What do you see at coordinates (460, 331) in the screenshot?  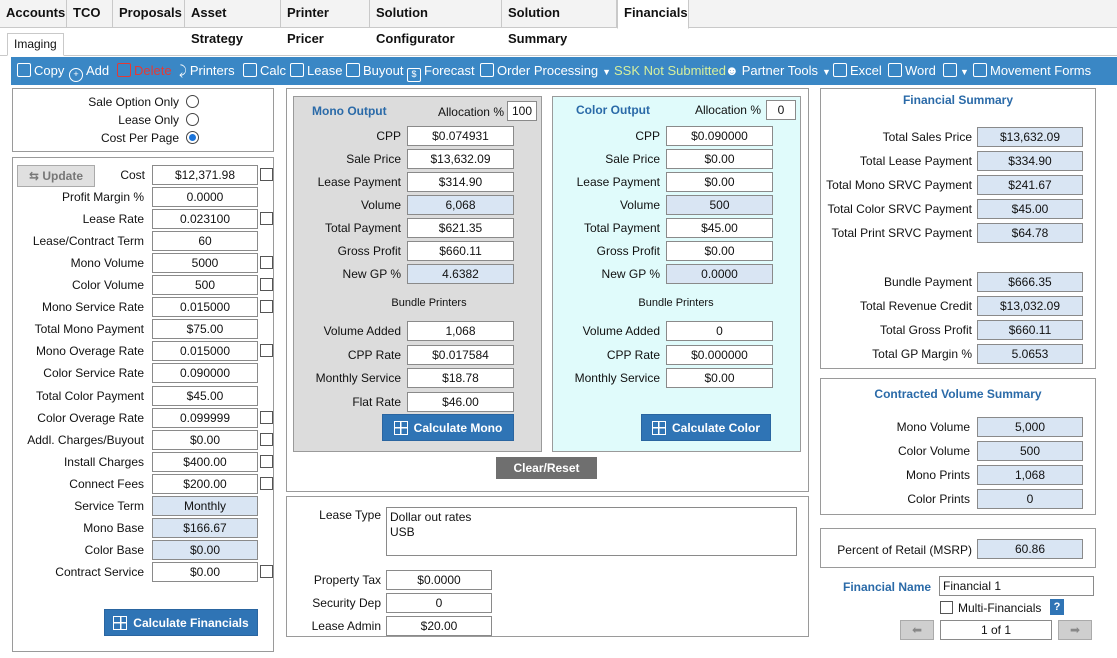 I see `mono-bundle-value: 1,068` at bounding box center [460, 331].